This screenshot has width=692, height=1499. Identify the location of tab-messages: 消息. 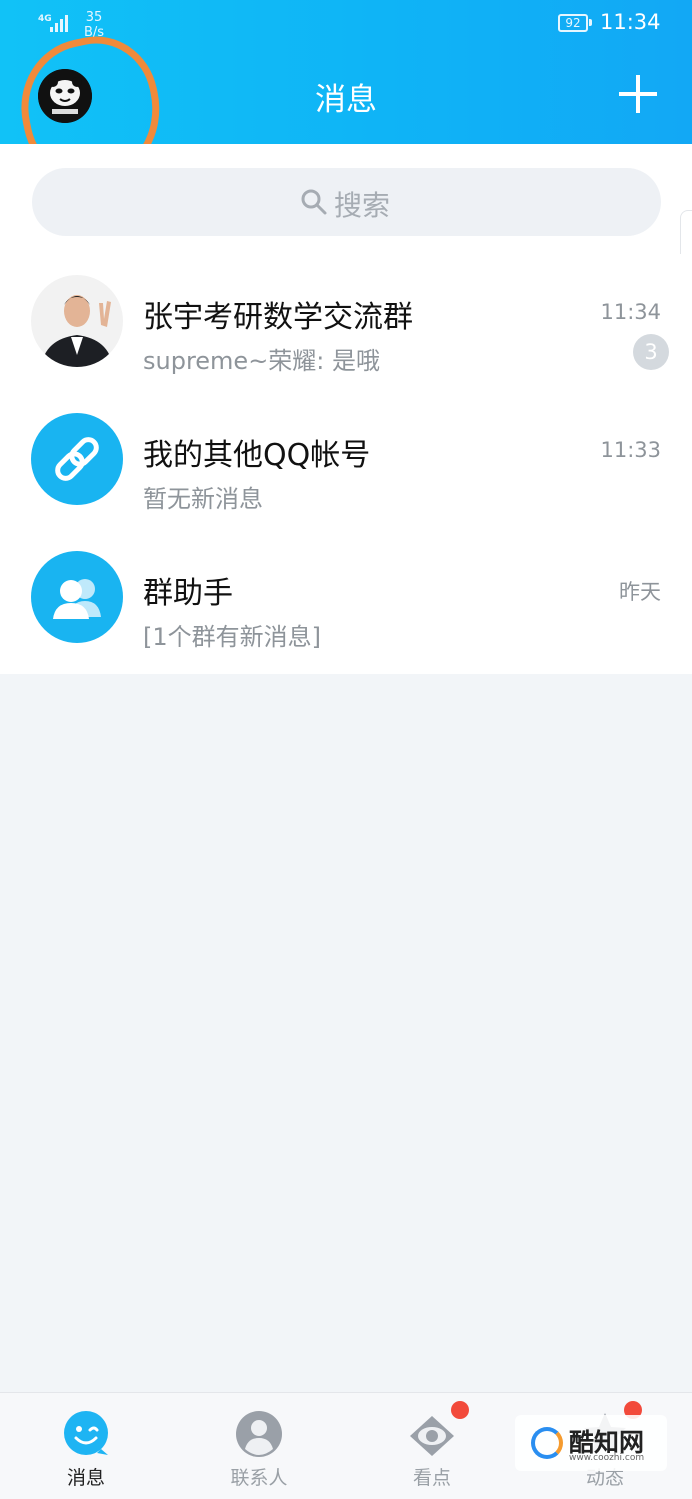
(86, 1446).